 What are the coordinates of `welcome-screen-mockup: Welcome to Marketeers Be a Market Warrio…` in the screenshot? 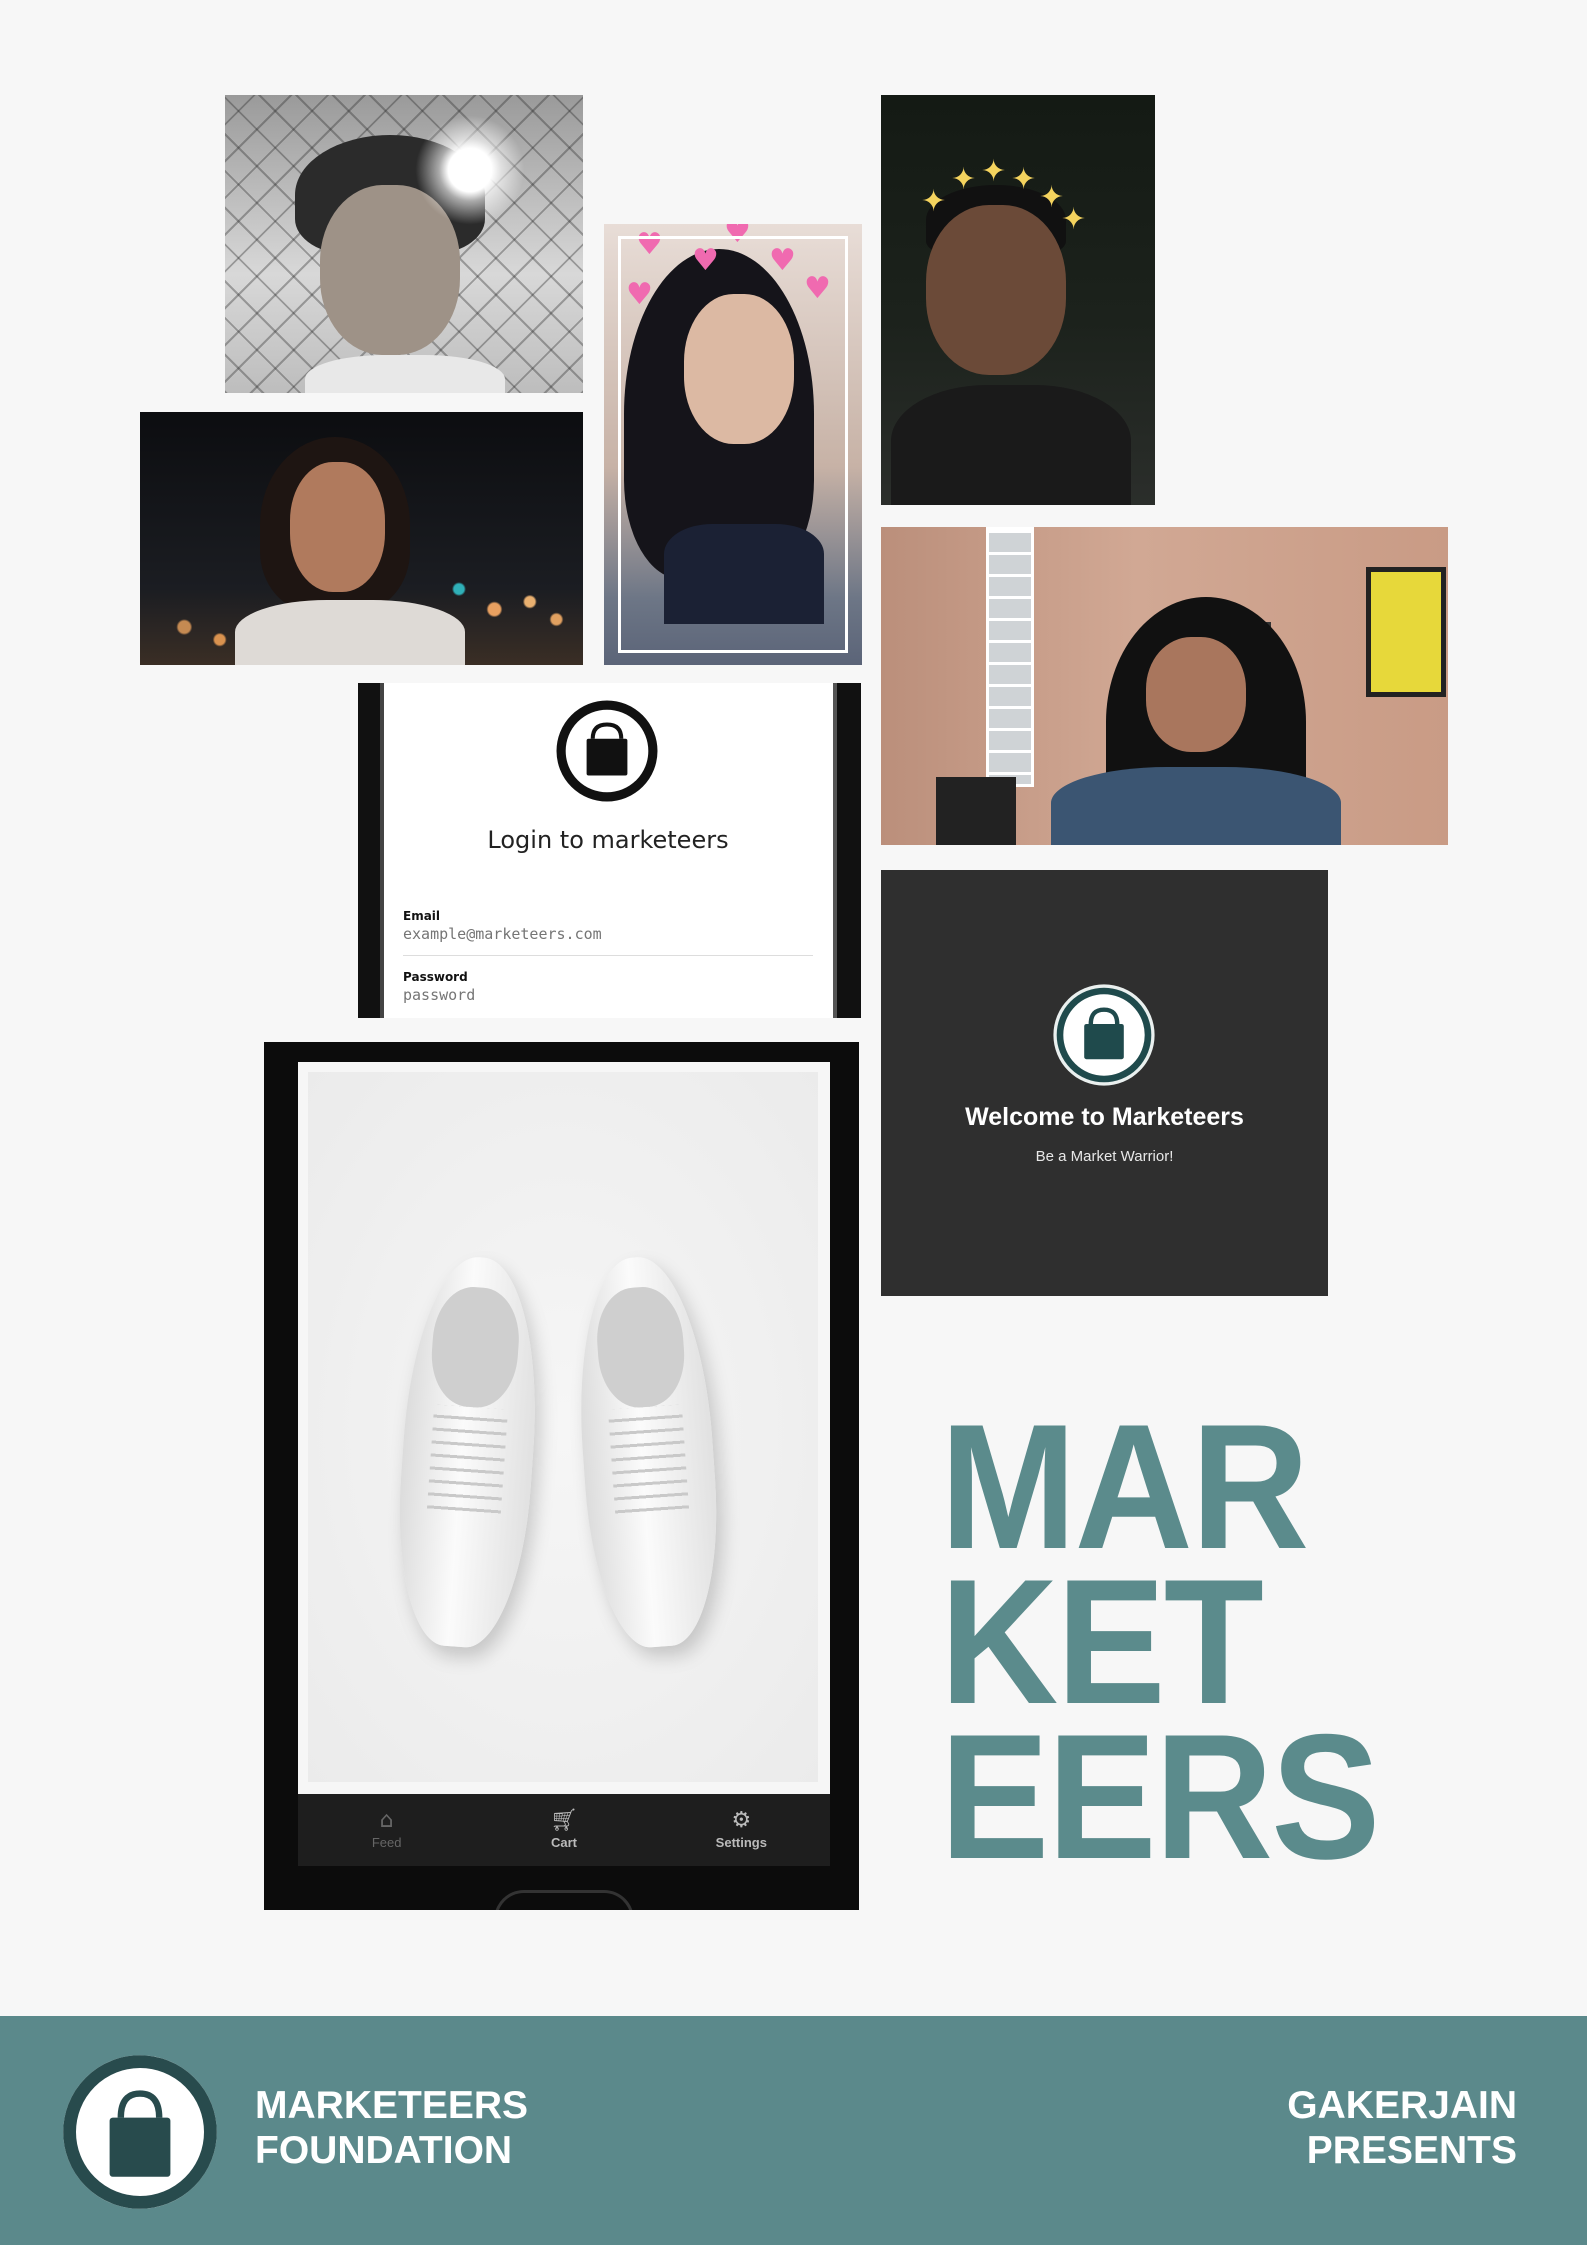 It's located at (1104, 1083).